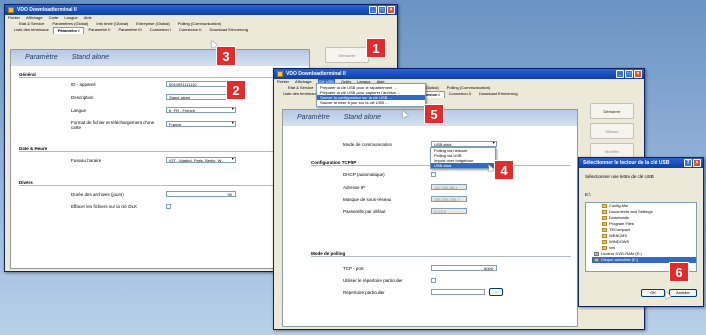 Image resolution: width=706 pixels, height=335 pixels. Describe the element at coordinates (683, 293) in the screenshot. I see `cancel-button: Annuler` at that location.